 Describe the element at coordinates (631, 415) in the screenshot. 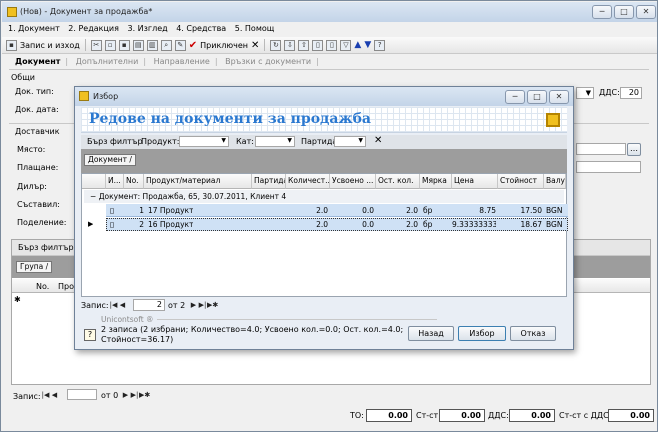

I see `cost-vat-value: 0.00` at that location.